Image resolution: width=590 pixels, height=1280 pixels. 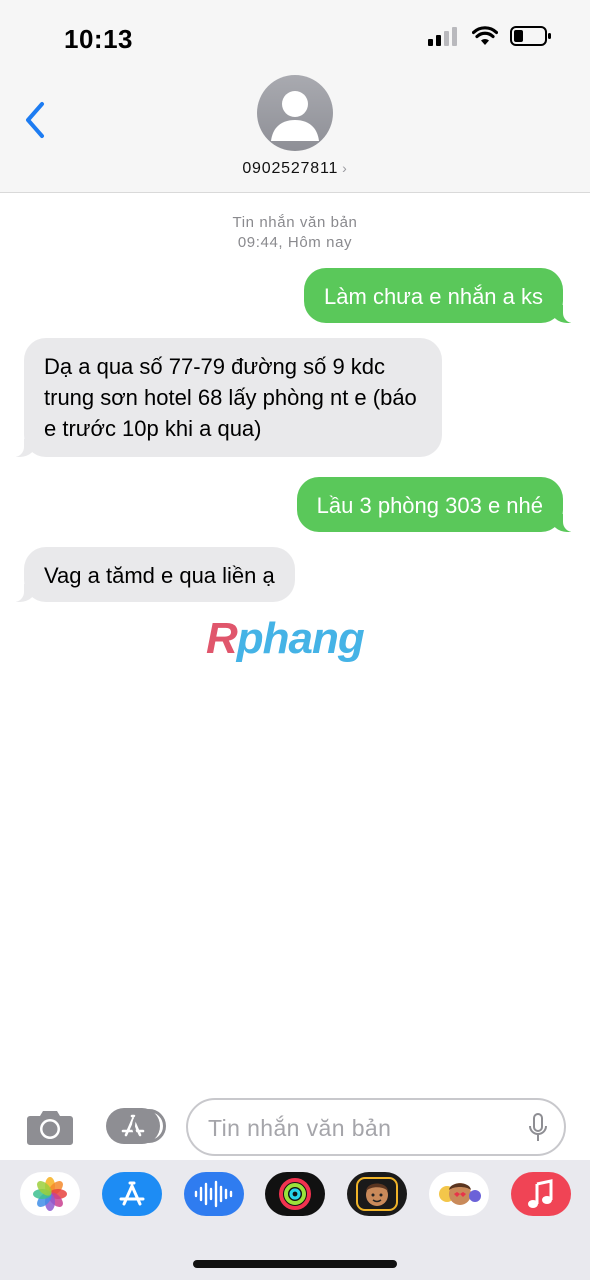 I want to click on memoji-app-button, so click(x=377, y=1194).